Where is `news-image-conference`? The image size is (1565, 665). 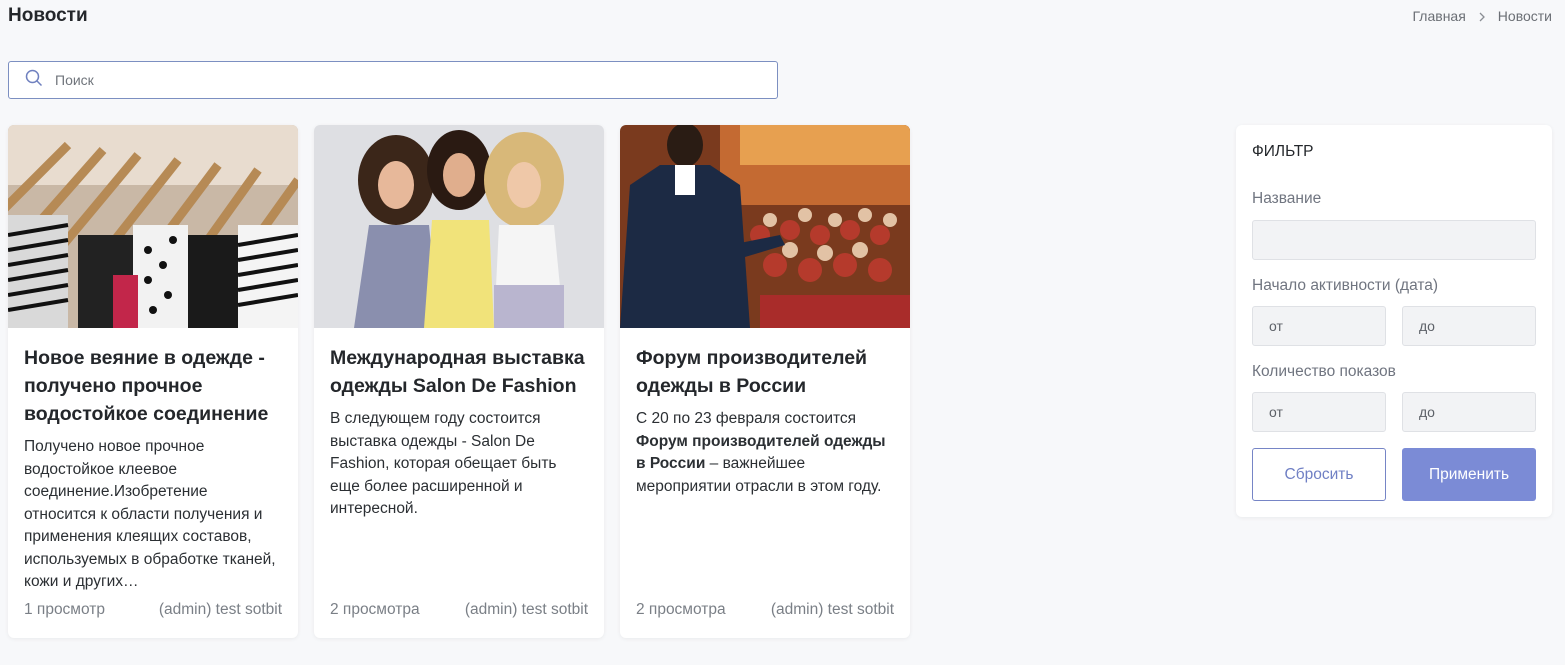
news-image-conference is located at coordinates (765, 226).